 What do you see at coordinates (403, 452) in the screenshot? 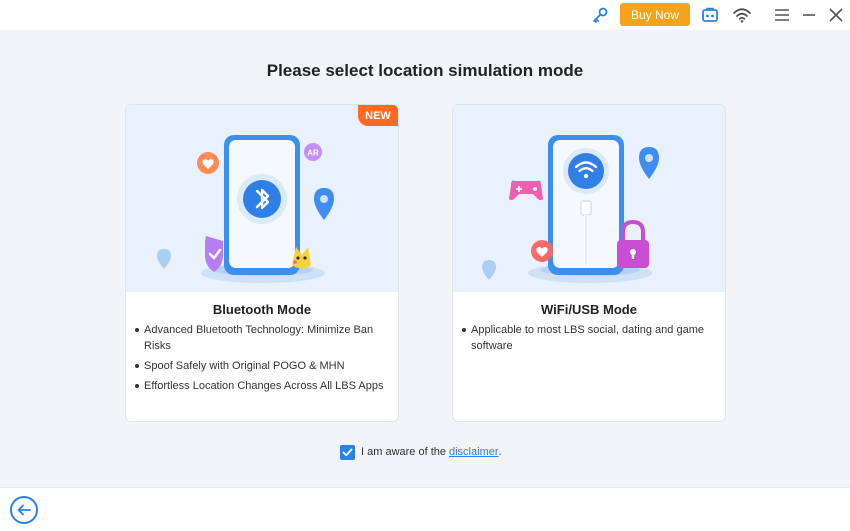
I see `agreement-text: I am aware of the` at bounding box center [403, 452].